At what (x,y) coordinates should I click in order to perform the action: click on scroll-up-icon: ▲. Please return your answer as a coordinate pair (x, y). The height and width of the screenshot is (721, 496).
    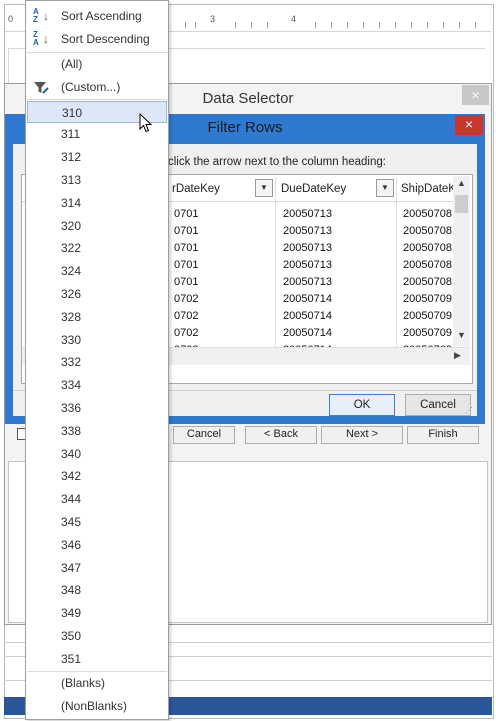
    Looking at the image, I should click on (461, 183).